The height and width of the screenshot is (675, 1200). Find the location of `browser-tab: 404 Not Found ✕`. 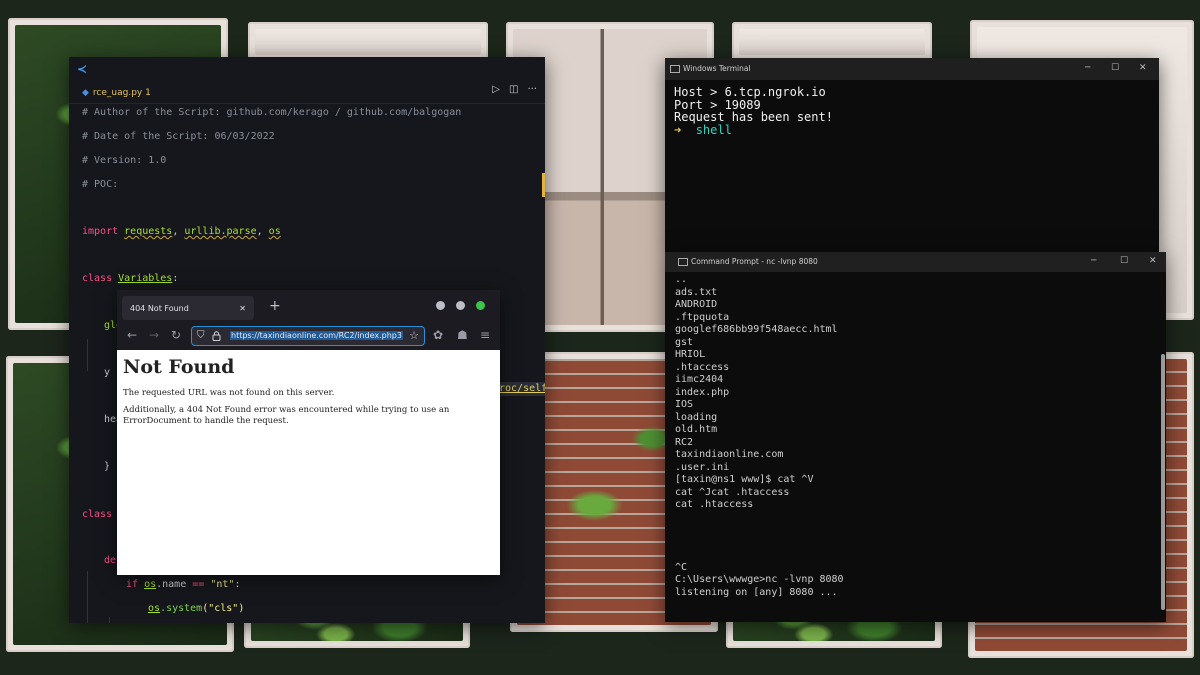

browser-tab: 404 Not Found ✕ is located at coordinates (188, 308).